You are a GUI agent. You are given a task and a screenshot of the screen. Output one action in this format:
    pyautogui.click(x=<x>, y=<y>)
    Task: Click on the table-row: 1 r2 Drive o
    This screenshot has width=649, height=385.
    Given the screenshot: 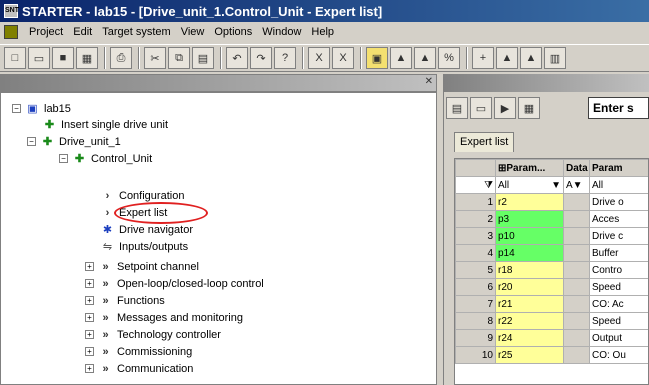 What is the action you would take?
    pyautogui.click(x=551, y=202)
    